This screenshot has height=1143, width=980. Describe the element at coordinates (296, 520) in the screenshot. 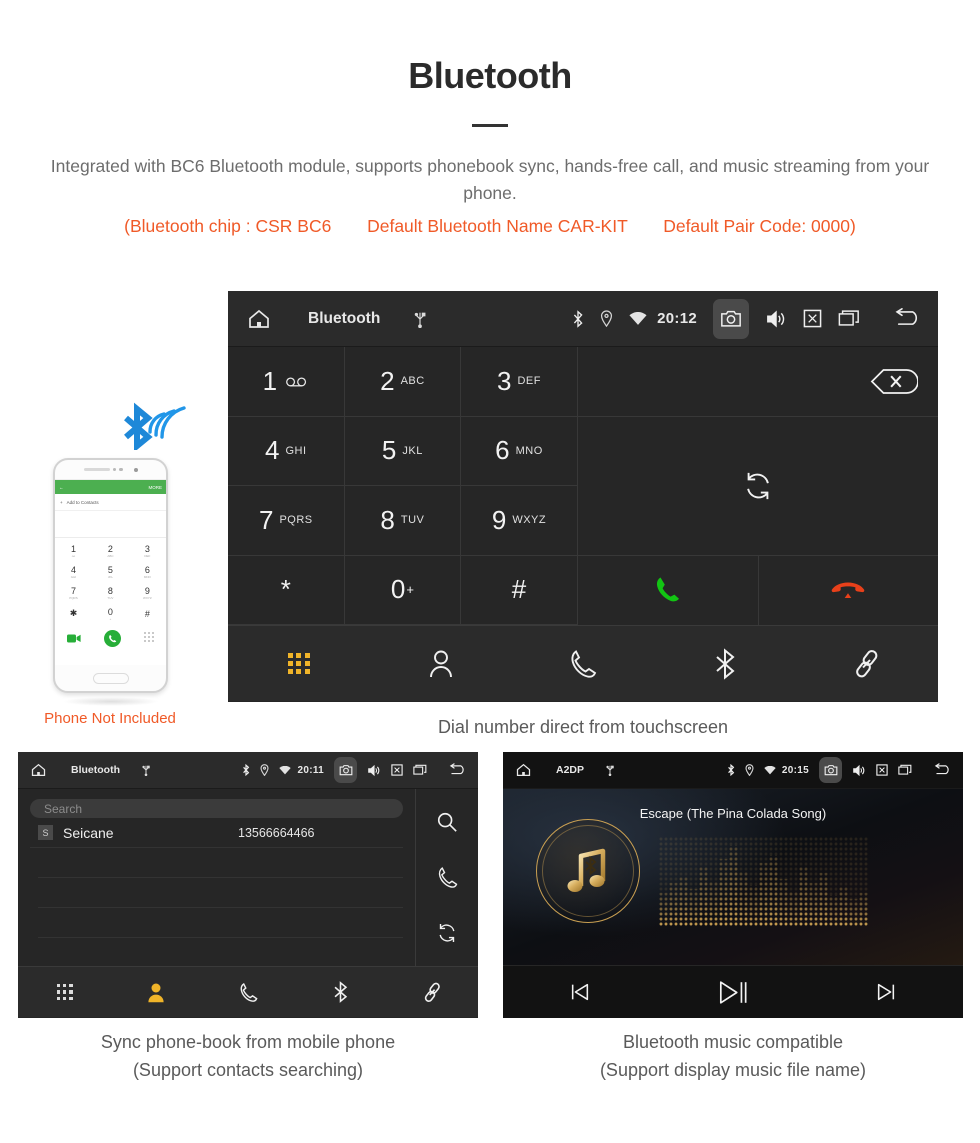

I see `key-7-letters: PQRS` at that location.